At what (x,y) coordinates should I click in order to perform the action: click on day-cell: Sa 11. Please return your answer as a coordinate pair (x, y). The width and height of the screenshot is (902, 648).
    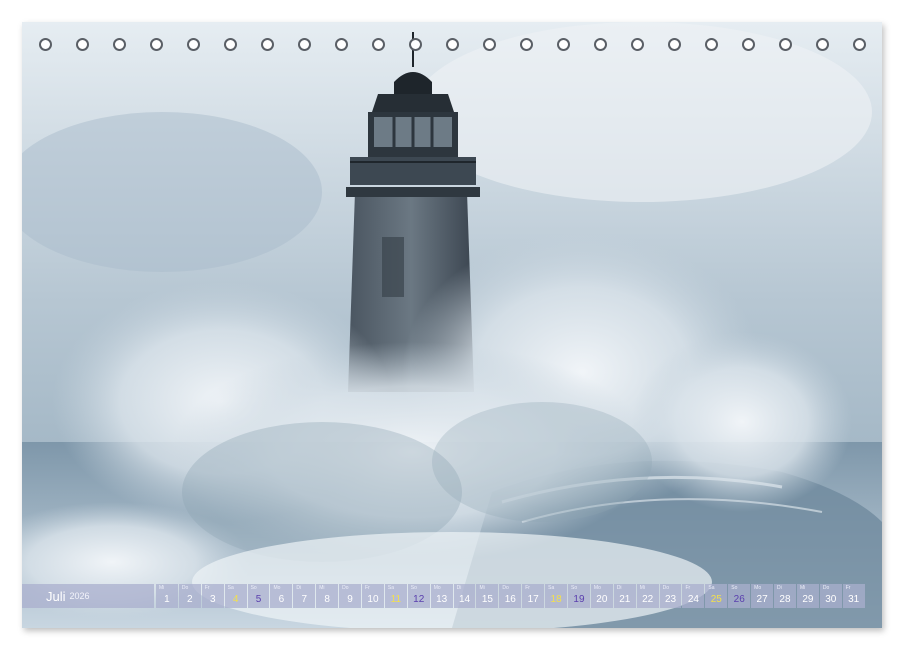
    Looking at the image, I should click on (395, 596).